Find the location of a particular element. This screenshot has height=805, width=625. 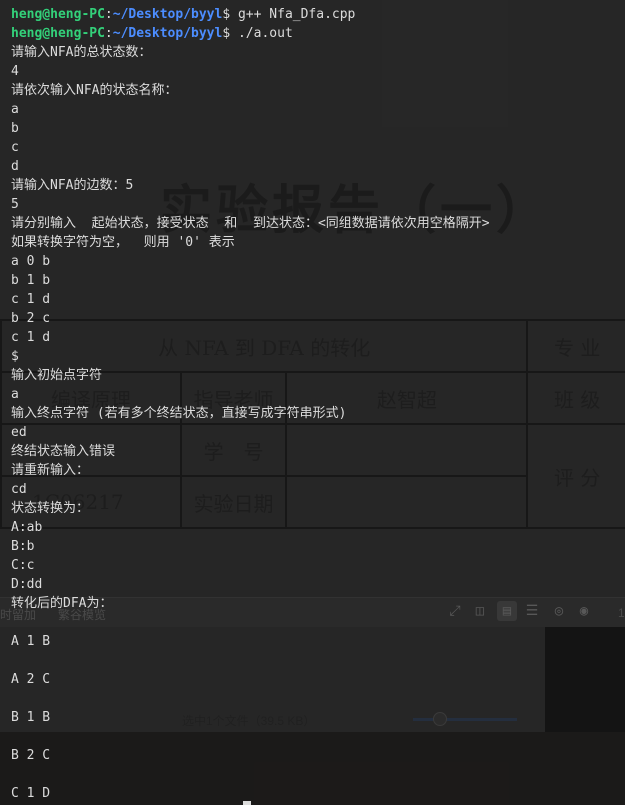

terminal-output-line: A 1 B is located at coordinates (31, 641).